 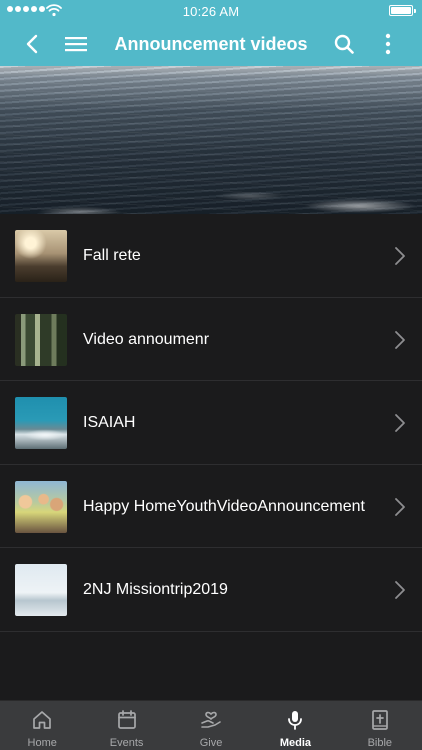 What do you see at coordinates (126, 719) in the screenshot?
I see `calendar-icon` at bounding box center [126, 719].